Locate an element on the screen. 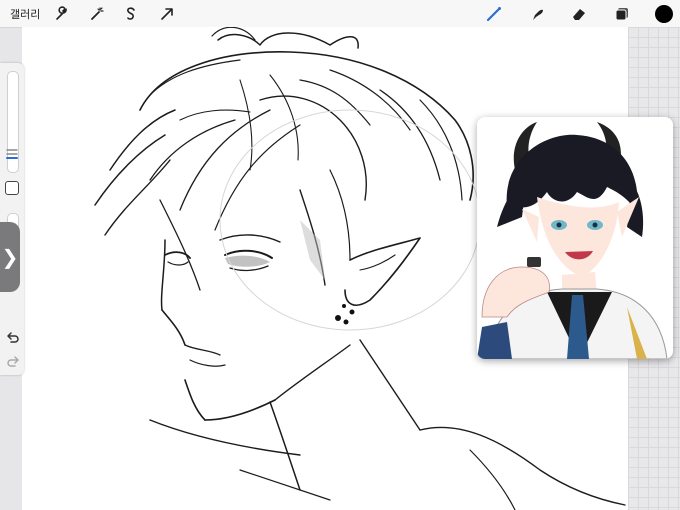  gallery-button: 갤러리 is located at coordinates (25, 14).